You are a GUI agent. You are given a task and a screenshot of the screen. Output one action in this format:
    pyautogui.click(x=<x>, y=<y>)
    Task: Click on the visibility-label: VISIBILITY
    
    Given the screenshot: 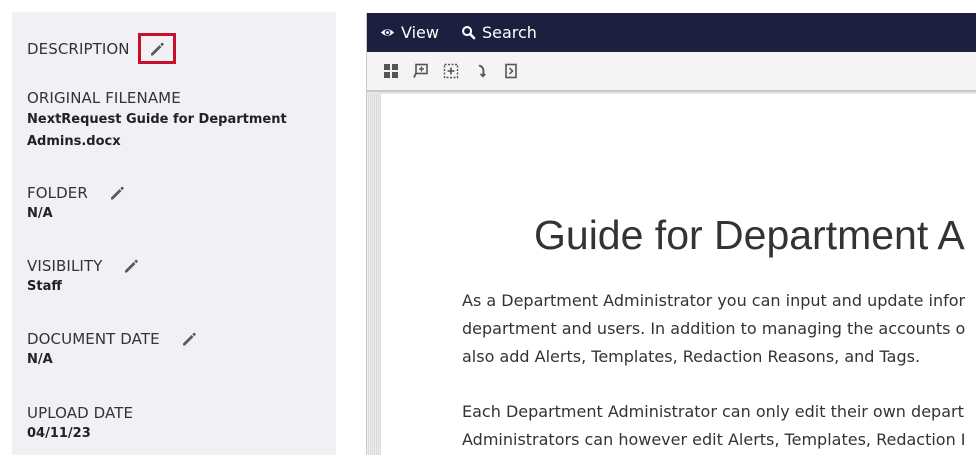 What is the action you would take?
    pyautogui.click(x=65, y=266)
    